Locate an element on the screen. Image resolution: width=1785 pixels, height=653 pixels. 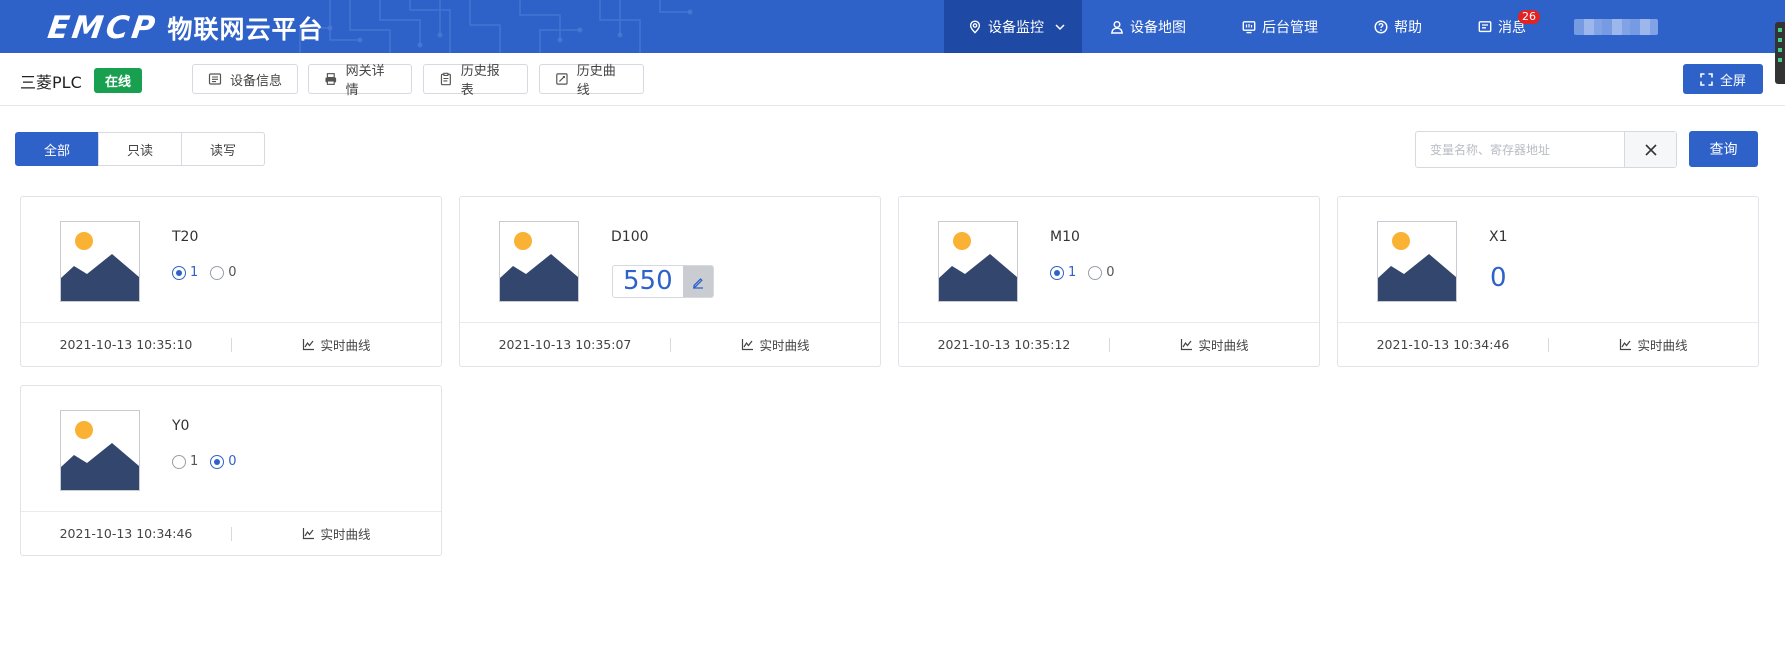
tab-readonly: 只读 is located at coordinates (140, 149).